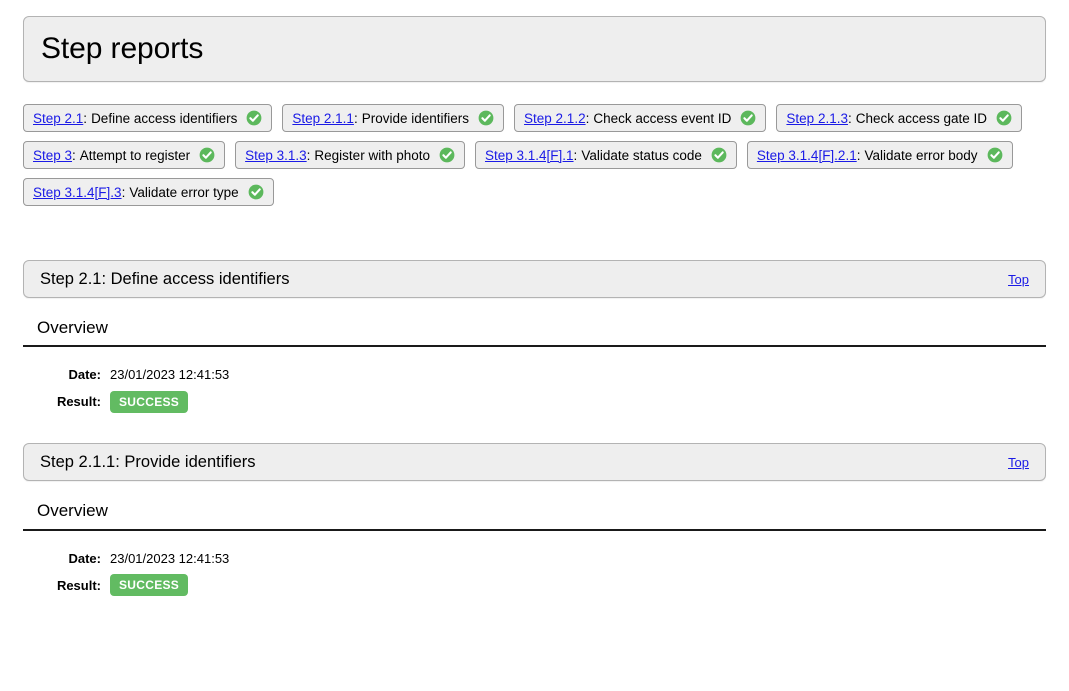 This screenshot has width=1069, height=691. What do you see at coordinates (148, 462) in the screenshot?
I see `step-section-title: Step 2.1.1: Provide identifiers` at bounding box center [148, 462].